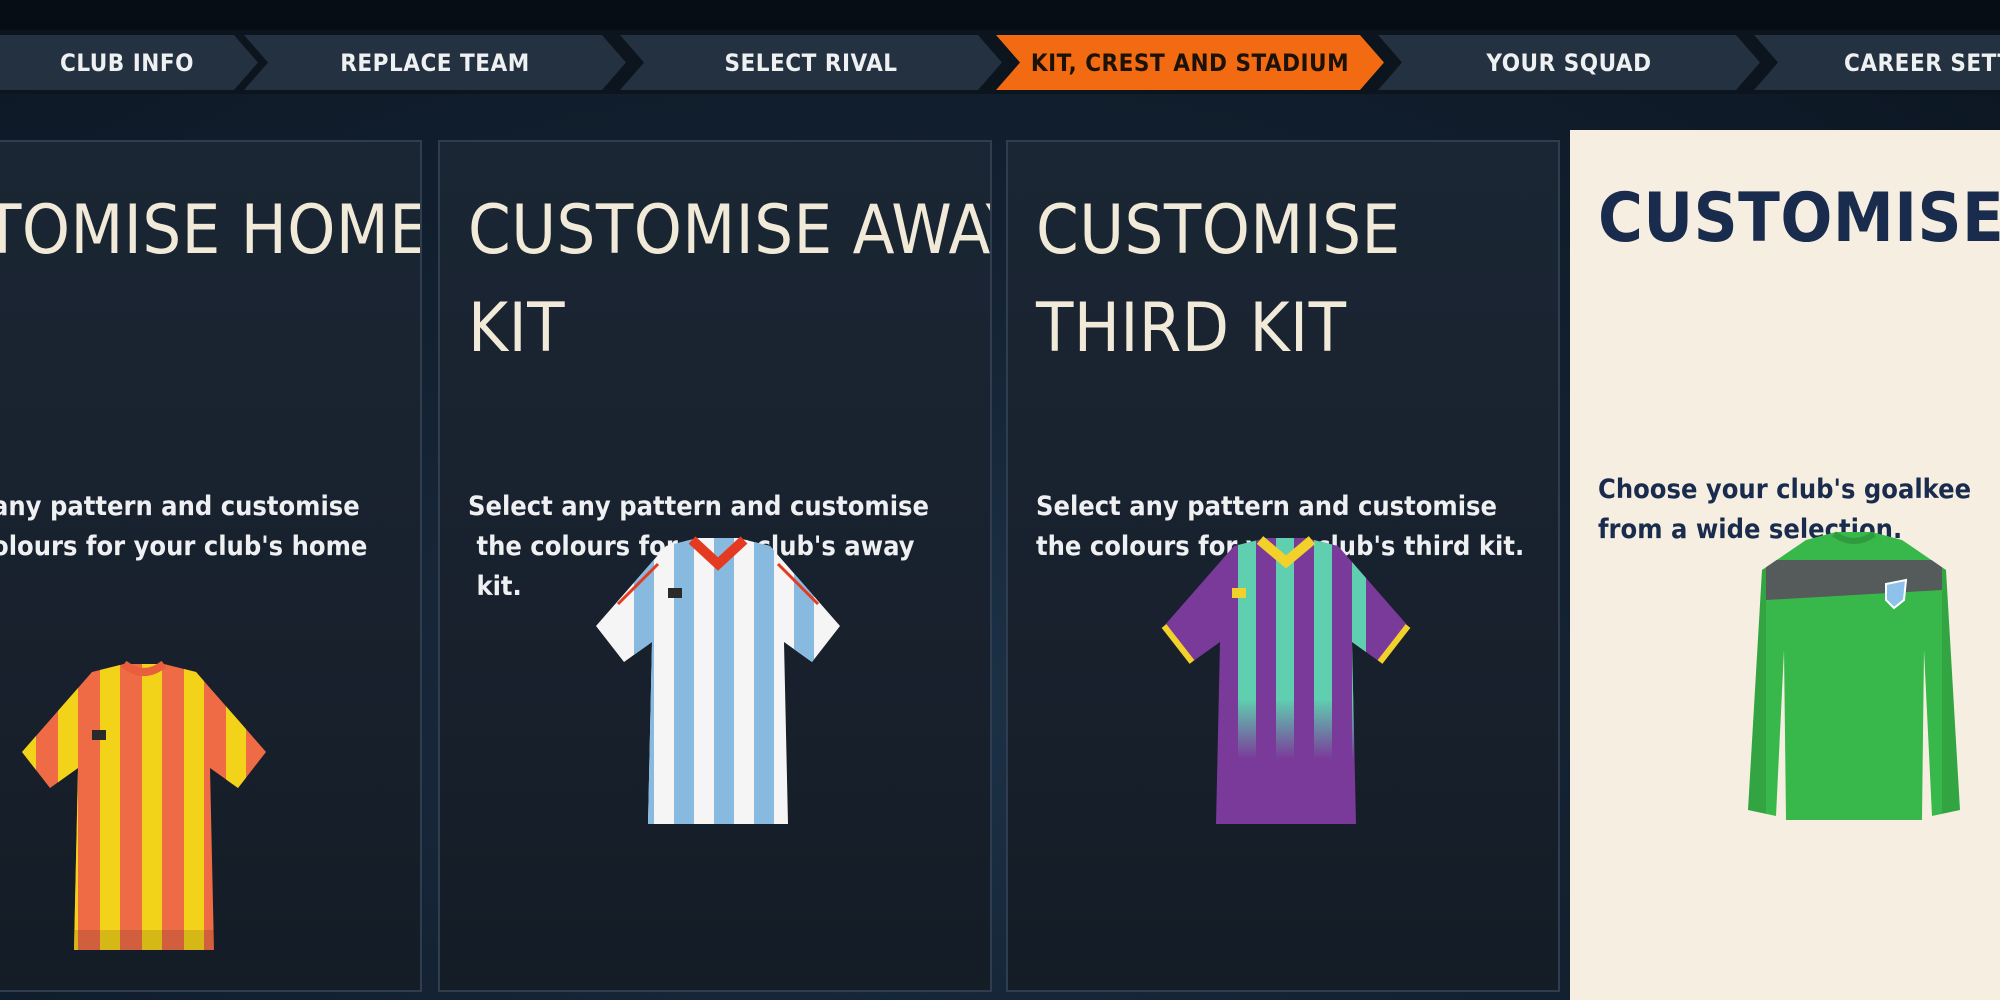 The image size is (2000, 1000). I want to click on description-line: olours for your club's home, so click(184, 546).